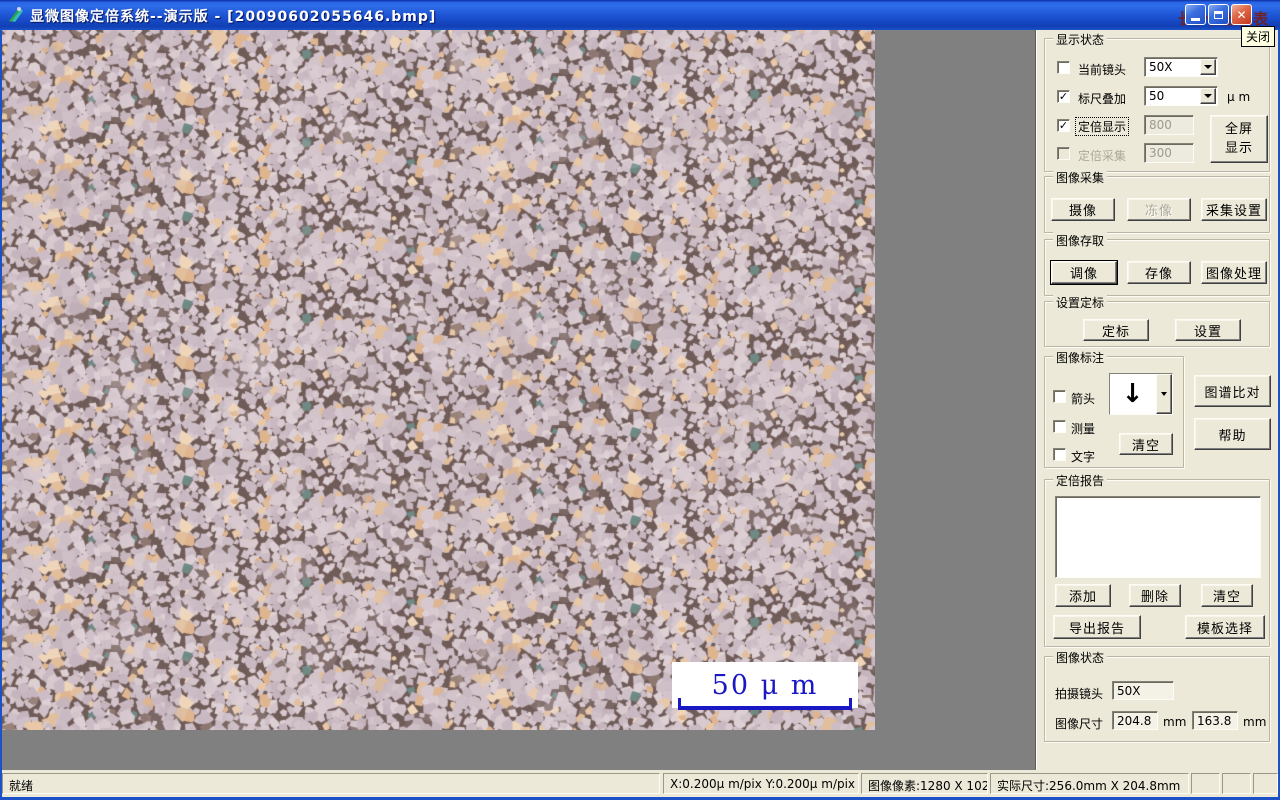 The width and height of the screenshot is (1280, 800). I want to click on window-border-left, so click(1, 413).